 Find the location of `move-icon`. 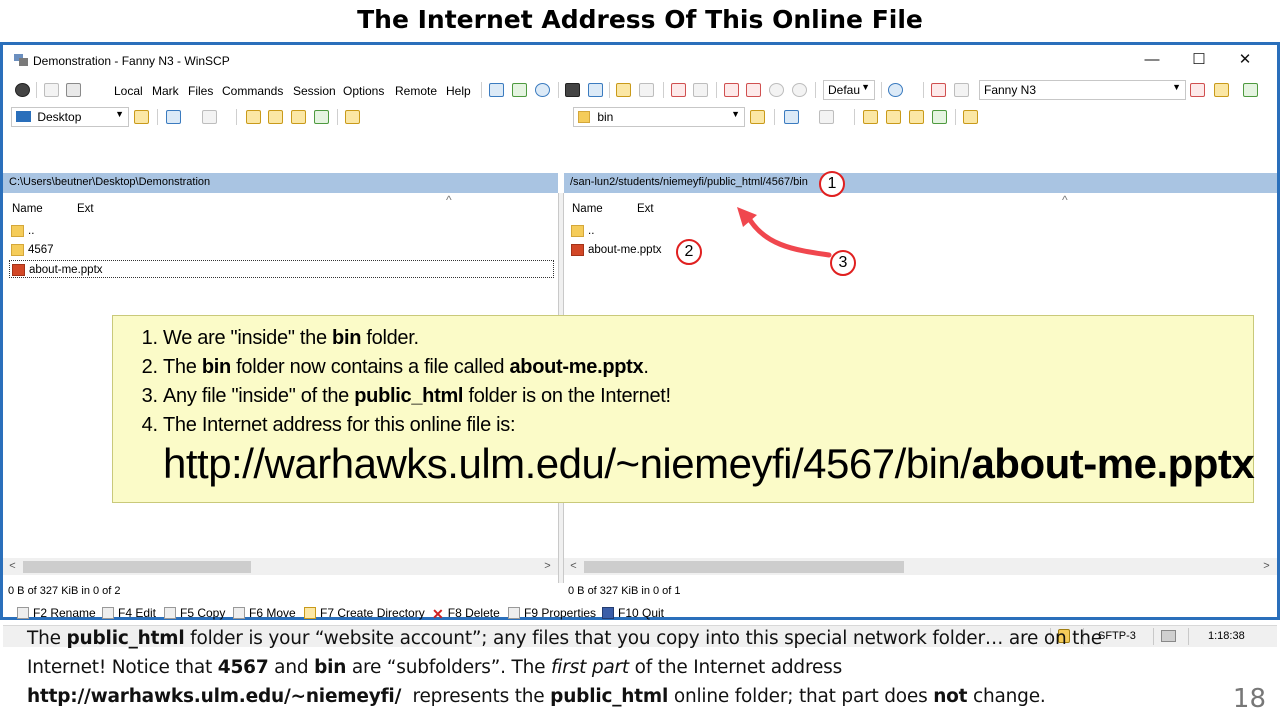

move-icon is located at coordinates (239, 613).